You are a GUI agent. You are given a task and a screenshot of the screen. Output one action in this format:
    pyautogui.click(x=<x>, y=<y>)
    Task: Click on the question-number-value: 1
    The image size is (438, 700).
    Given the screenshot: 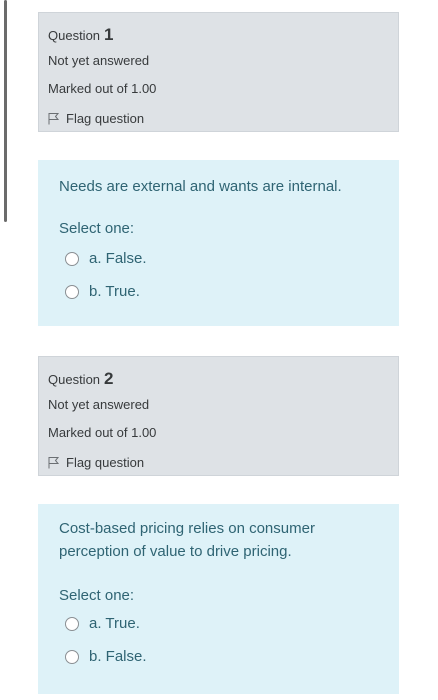 What is the action you would take?
    pyautogui.click(x=109, y=34)
    